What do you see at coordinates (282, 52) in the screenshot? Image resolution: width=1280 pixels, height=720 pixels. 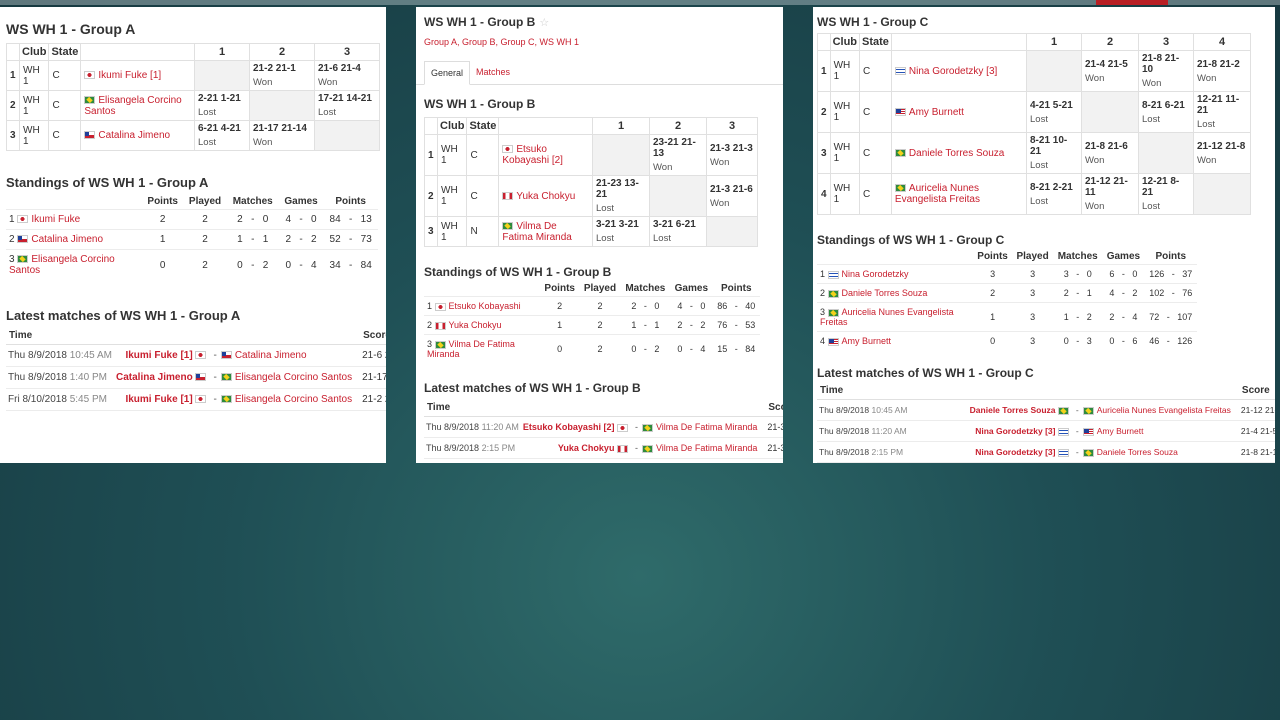 I see `group-a-col-2: 2` at bounding box center [282, 52].